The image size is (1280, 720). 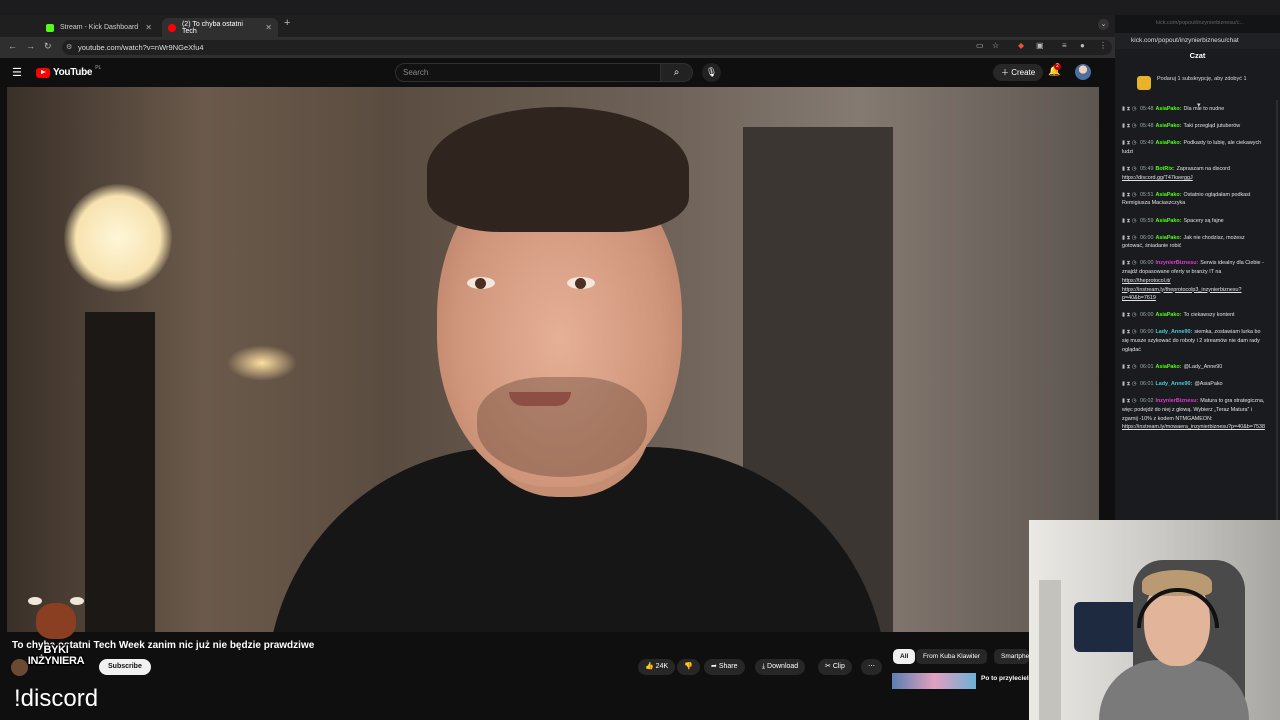 What do you see at coordinates (1021, 45) in the screenshot?
I see `extension-icon: ◆` at bounding box center [1021, 45].